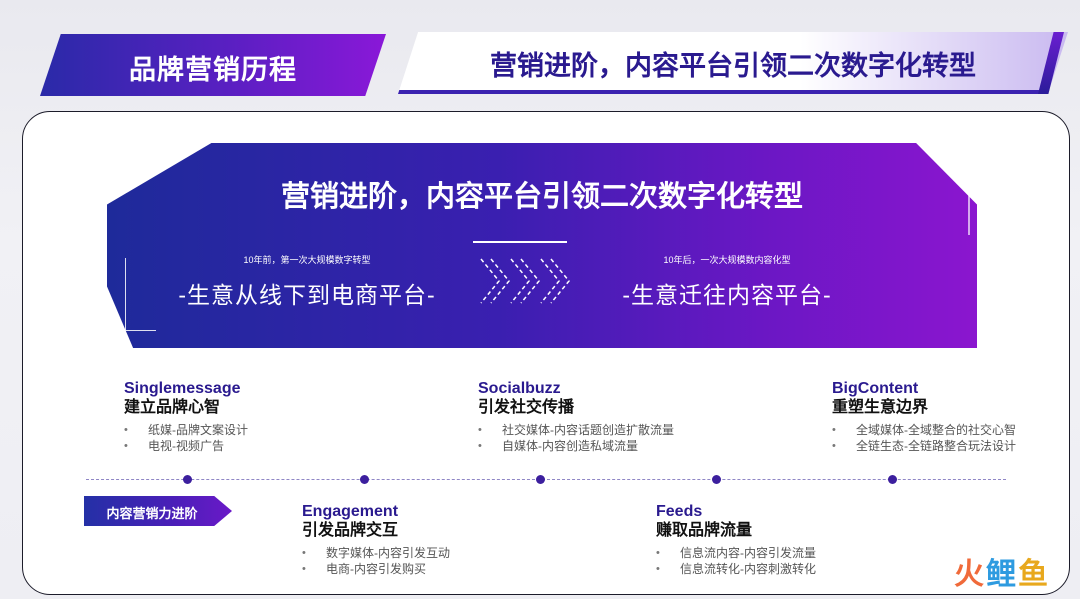 The image size is (1080, 599). I want to click on brand-logo: 火鲤鱼, so click(1002, 571).